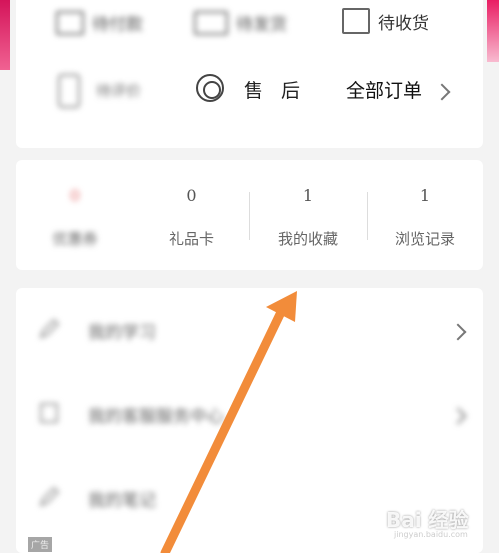  I want to click on menu-label: 我的客服服务中心, so click(156, 417).